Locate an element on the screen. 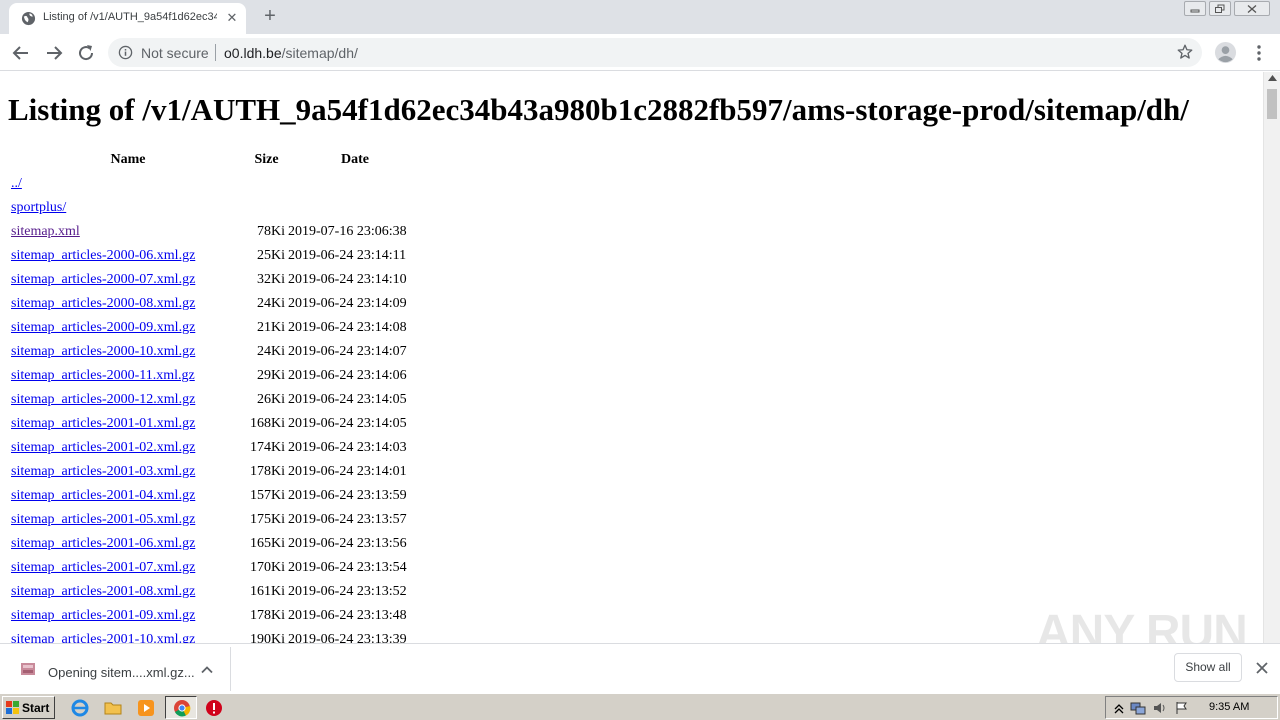  info-icon is located at coordinates (125, 52).